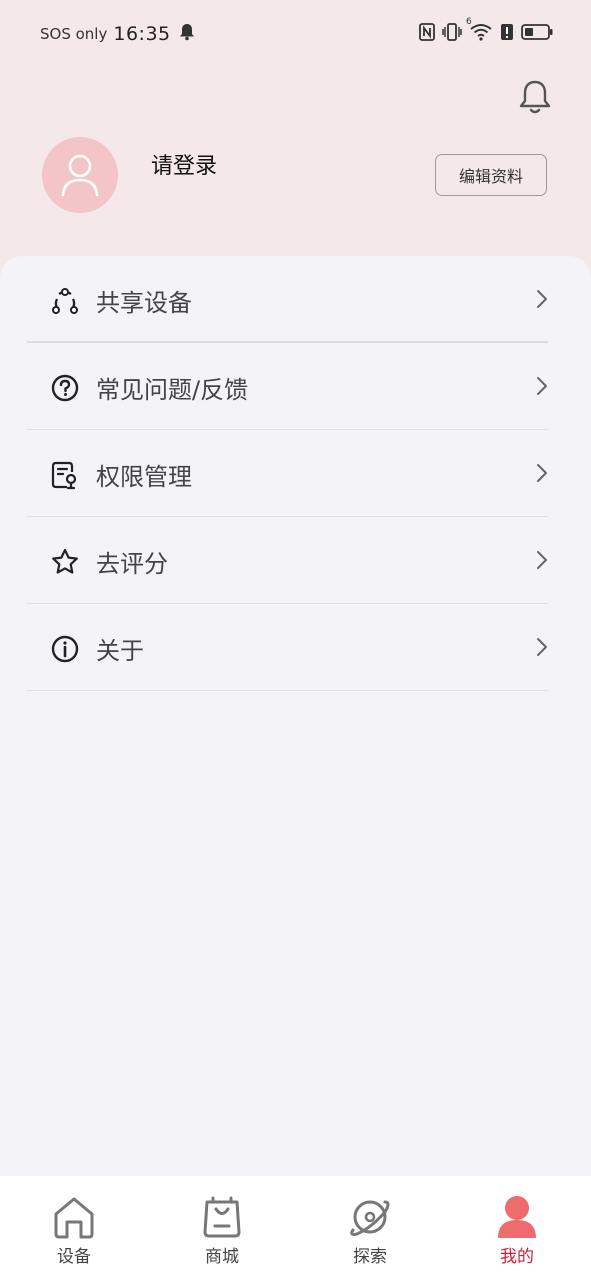 The image size is (591, 1280). What do you see at coordinates (222, 1257) in the screenshot?
I see `tab-label: 商城` at bounding box center [222, 1257].